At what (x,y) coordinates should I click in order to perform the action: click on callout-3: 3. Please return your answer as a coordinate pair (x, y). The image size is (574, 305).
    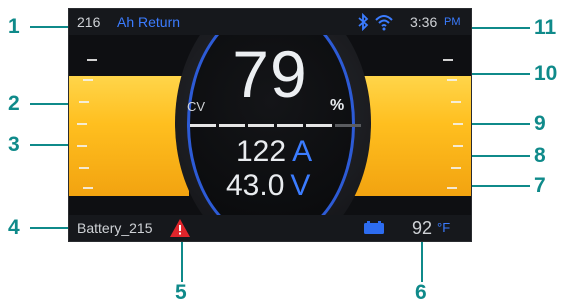
    Looking at the image, I should click on (14, 144).